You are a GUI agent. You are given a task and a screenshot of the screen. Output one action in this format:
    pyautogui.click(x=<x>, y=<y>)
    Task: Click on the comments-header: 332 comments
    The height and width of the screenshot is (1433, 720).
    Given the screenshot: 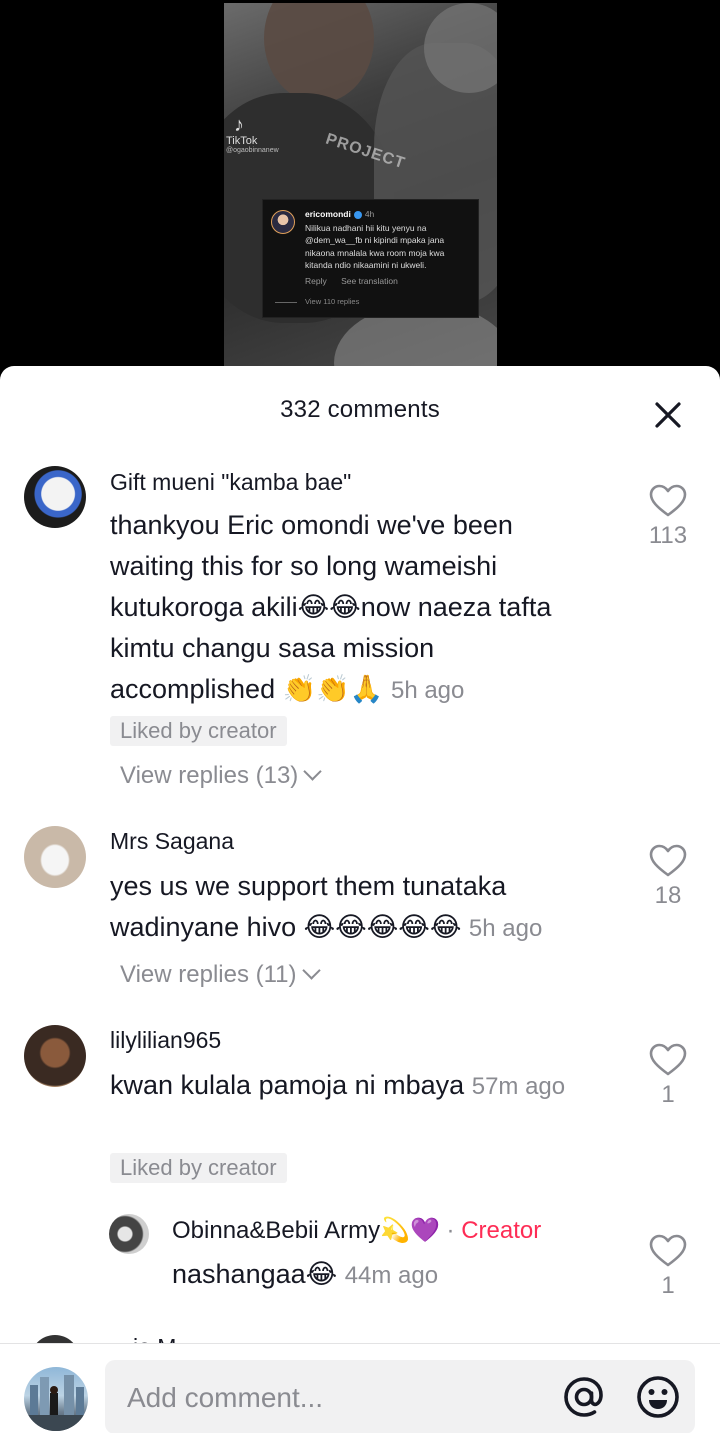 What is the action you would take?
    pyautogui.click(x=360, y=411)
    